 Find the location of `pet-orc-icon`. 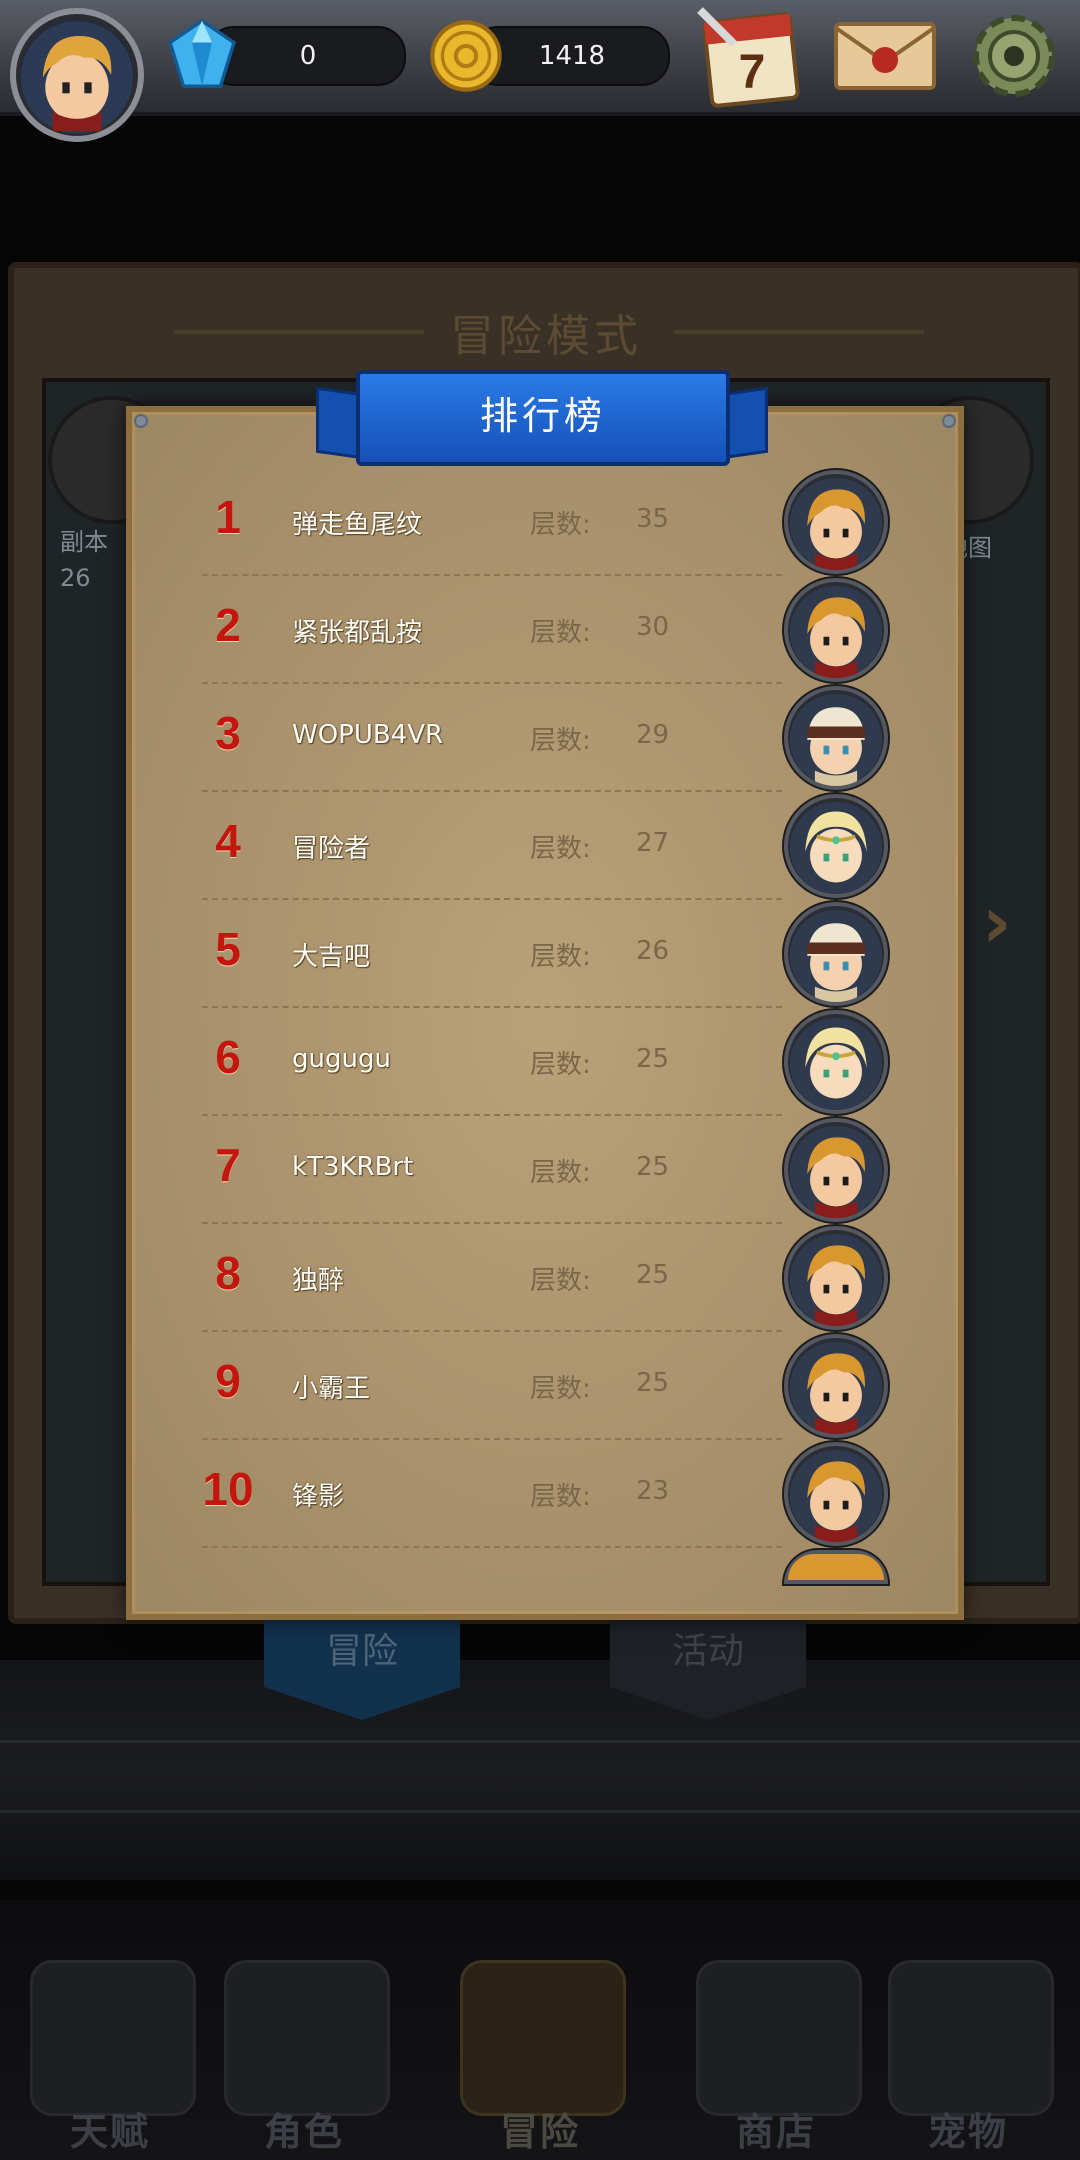

pet-orc-icon is located at coordinates (971, 2038).